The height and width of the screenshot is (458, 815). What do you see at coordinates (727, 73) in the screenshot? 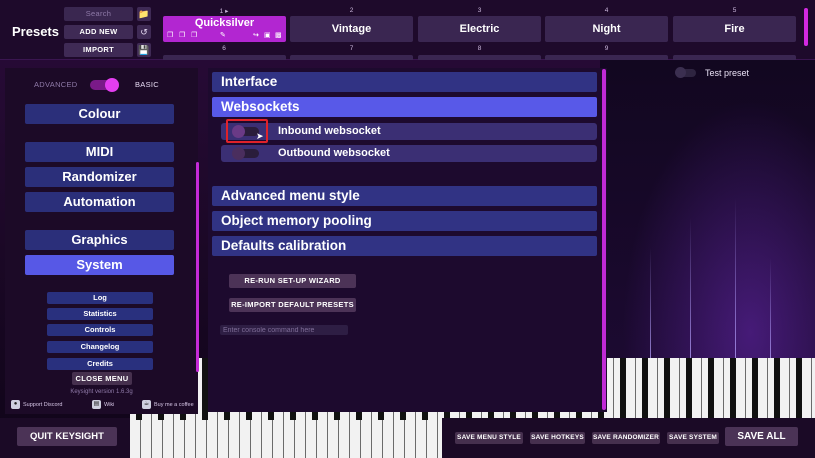
I see `test-preset-label: Test preset` at bounding box center [727, 73].